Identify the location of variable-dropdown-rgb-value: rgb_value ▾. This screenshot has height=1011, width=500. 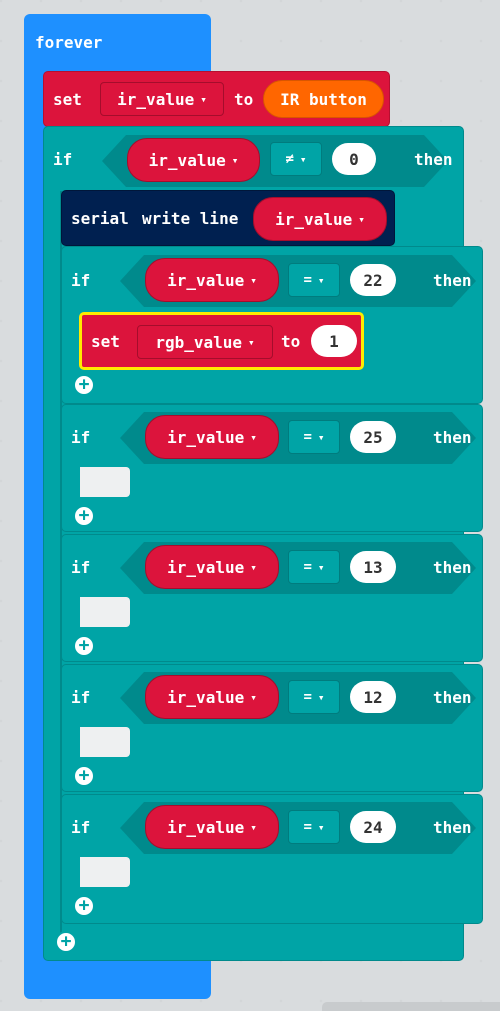
(205, 342).